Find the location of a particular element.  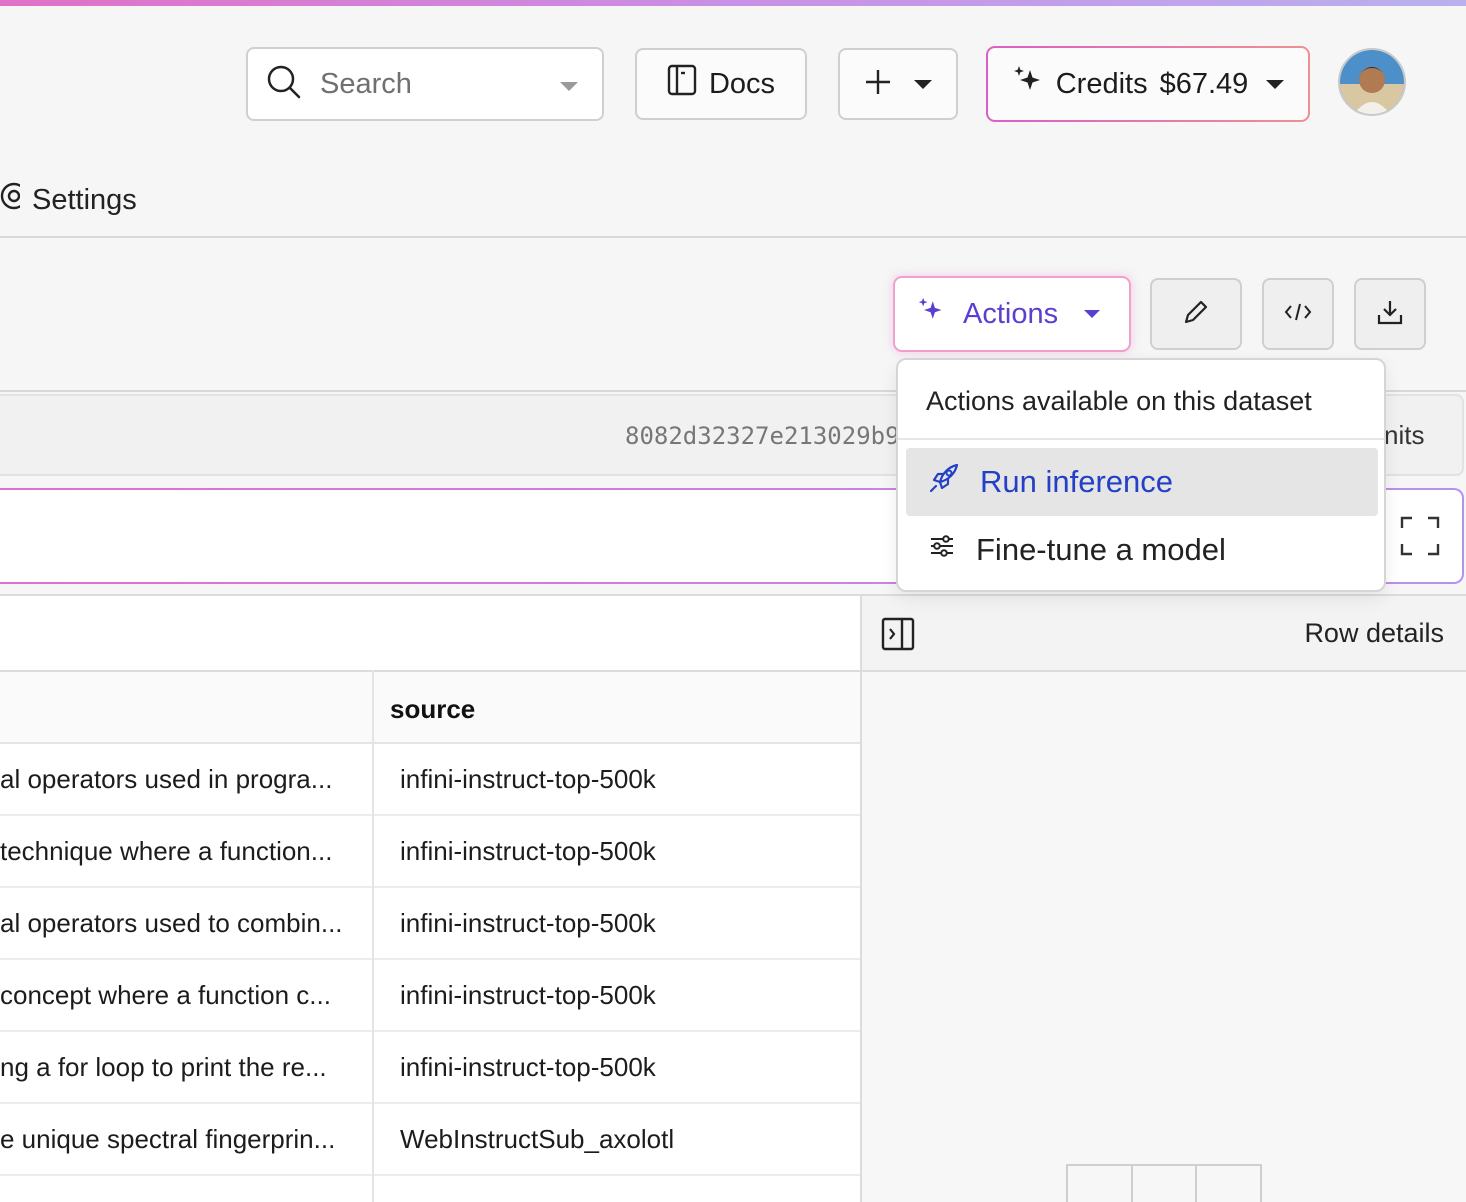

column-header-source: source is located at coordinates (432, 709).